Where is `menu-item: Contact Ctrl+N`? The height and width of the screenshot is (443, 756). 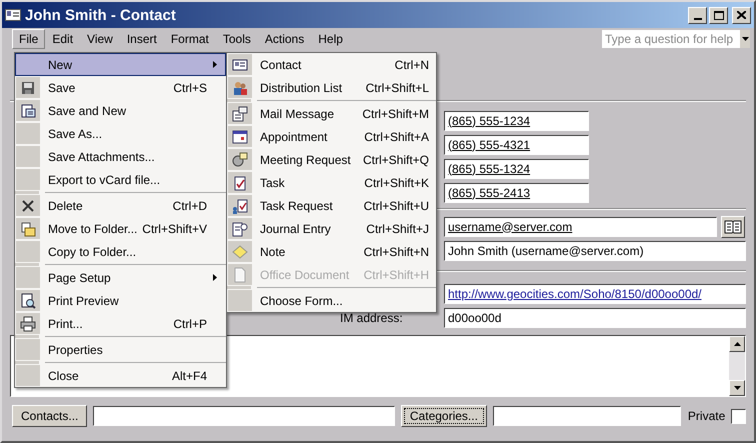
menu-item: Contact Ctrl+N is located at coordinates (331, 64).